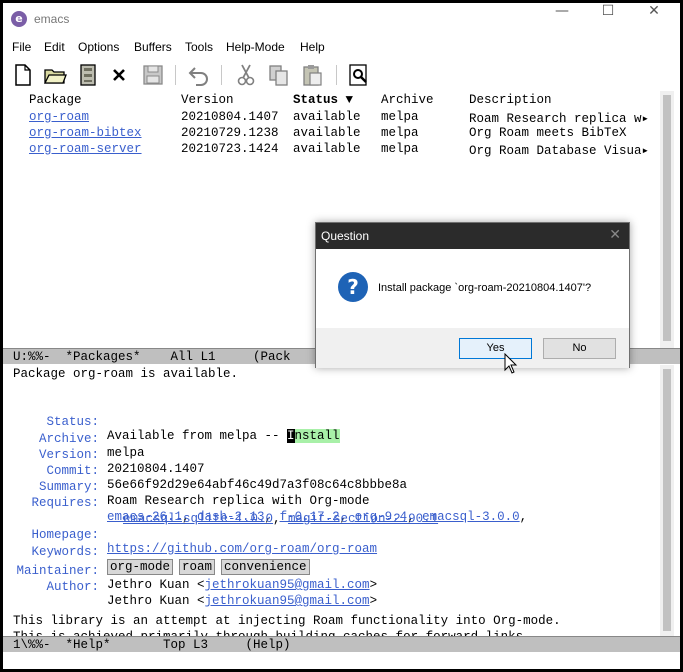  Describe the element at coordinates (279, 75) in the screenshot. I see `copy-icon` at that location.